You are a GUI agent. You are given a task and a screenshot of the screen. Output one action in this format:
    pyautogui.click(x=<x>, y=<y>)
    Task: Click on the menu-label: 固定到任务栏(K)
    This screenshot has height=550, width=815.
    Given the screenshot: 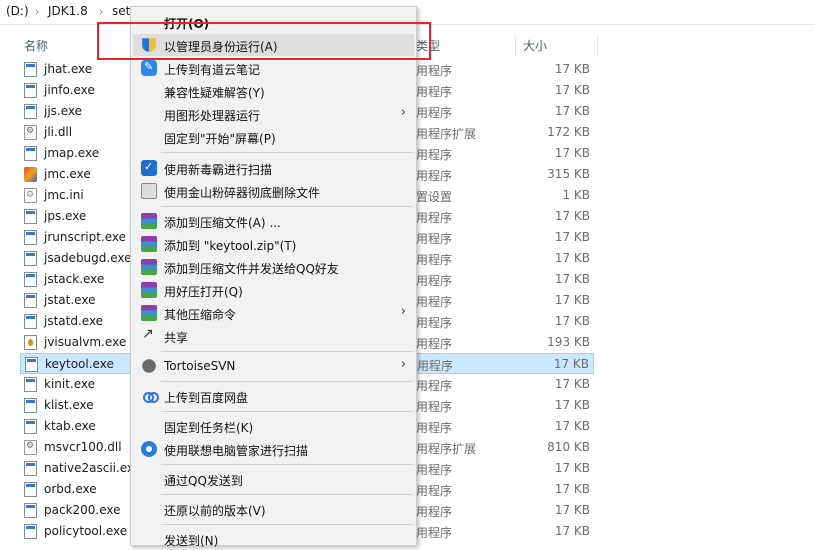 What is the action you would take?
    pyautogui.click(x=209, y=428)
    